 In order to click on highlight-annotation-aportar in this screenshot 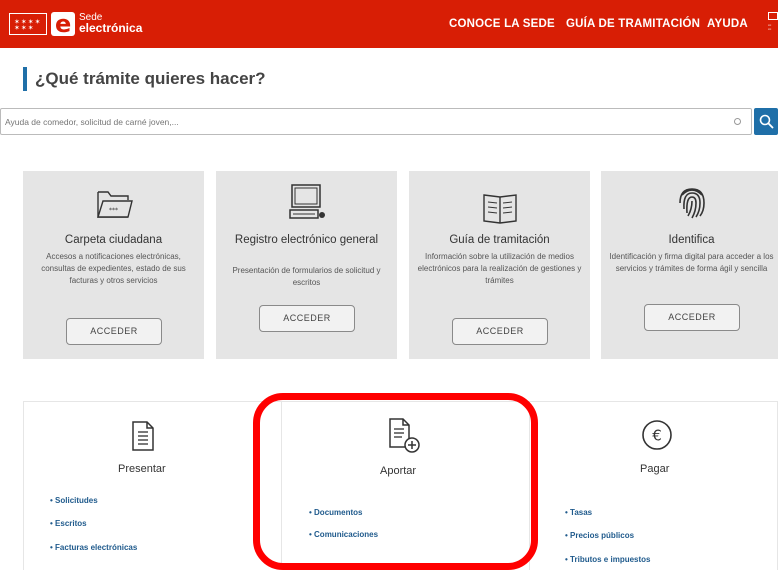, I will do `click(395, 481)`.